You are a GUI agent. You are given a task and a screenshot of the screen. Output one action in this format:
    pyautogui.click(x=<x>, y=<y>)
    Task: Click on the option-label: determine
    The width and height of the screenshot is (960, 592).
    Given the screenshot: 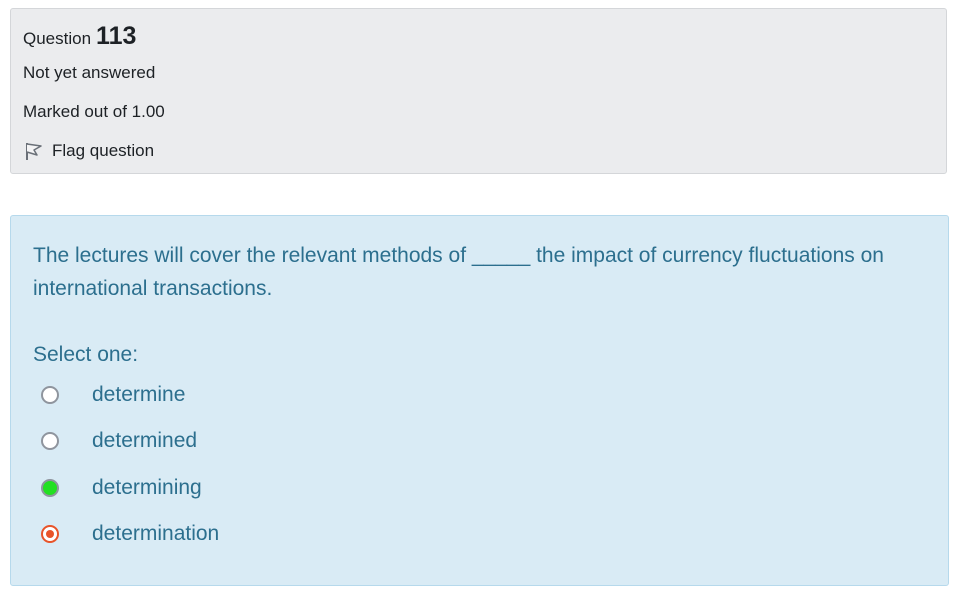 What is the action you would take?
    pyautogui.click(x=139, y=394)
    